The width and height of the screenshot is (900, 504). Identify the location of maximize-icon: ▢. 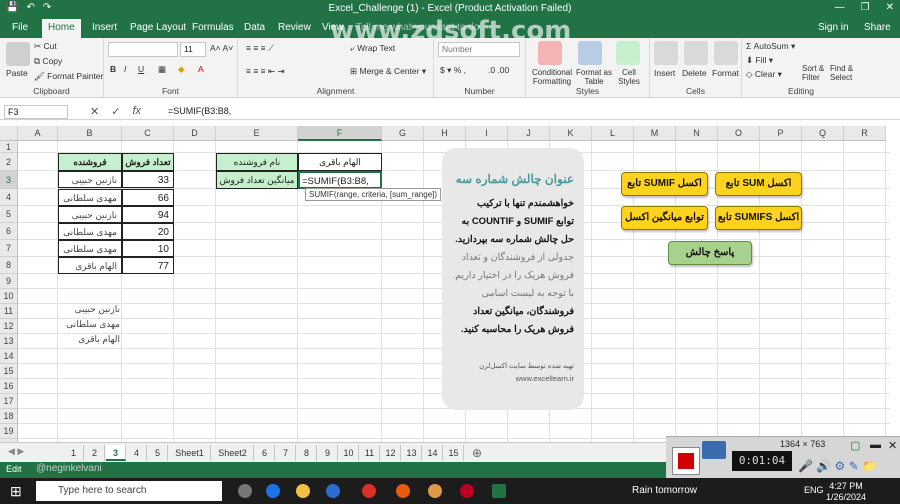
(855, 445).